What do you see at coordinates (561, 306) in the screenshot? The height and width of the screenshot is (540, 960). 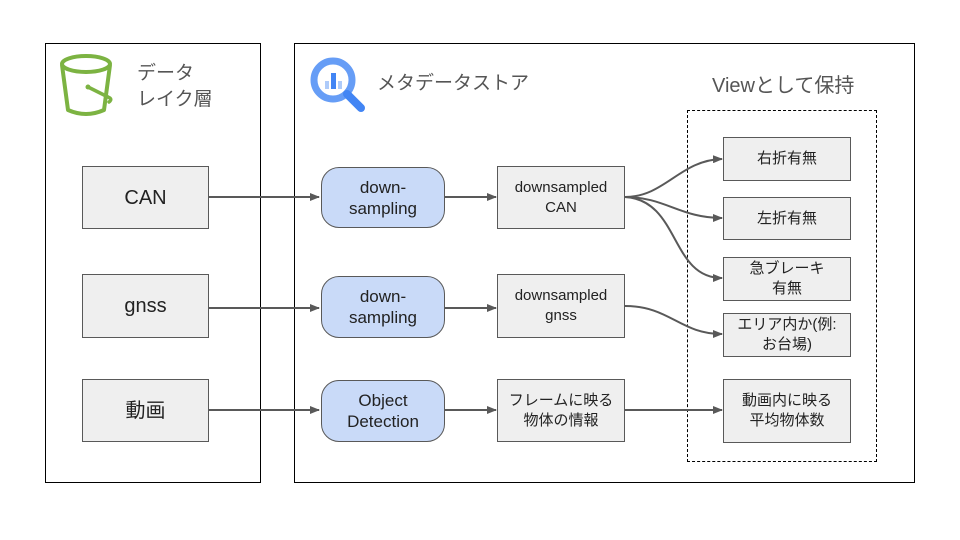 I see `output-downsampled-gnss: downsampled gnss` at bounding box center [561, 306].